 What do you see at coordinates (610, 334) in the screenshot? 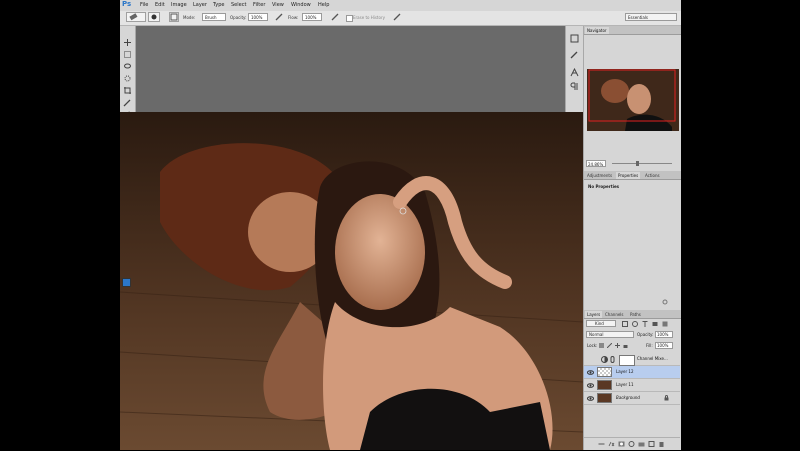
I see `blend-mode-select: Normal` at bounding box center [610, 334].